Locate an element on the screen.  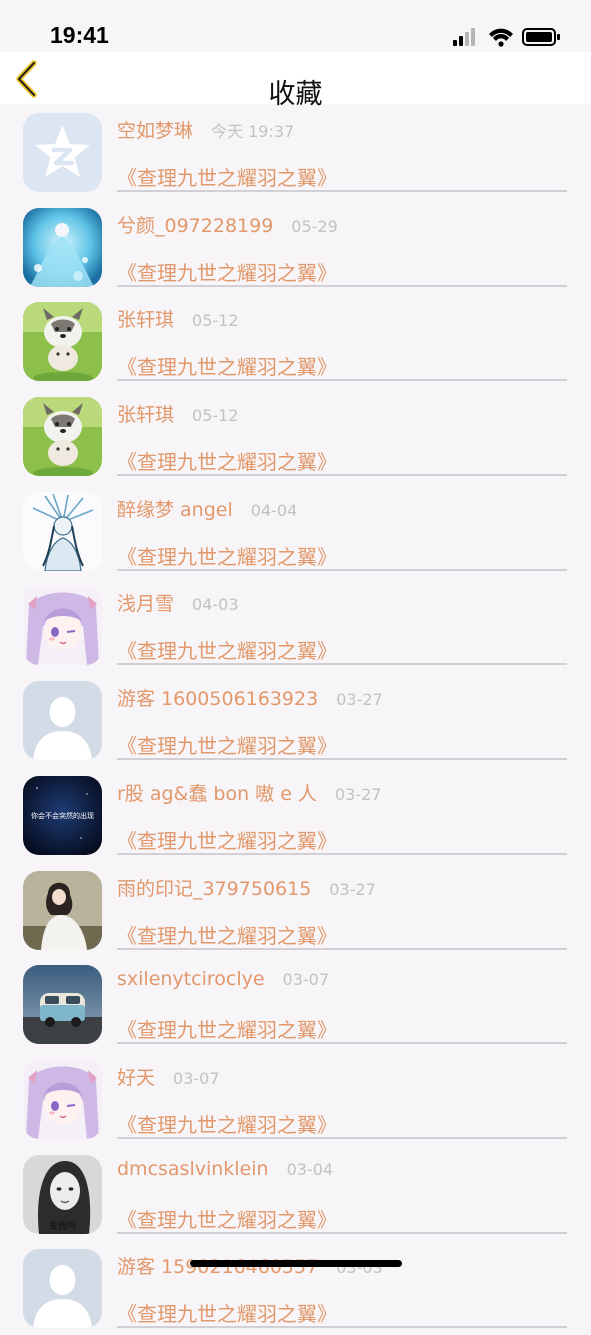
favorite-list-item: 醉缘梦 angel 04-04 《查理九世之耀羽之翼》 is located at coordinates (295, 530).